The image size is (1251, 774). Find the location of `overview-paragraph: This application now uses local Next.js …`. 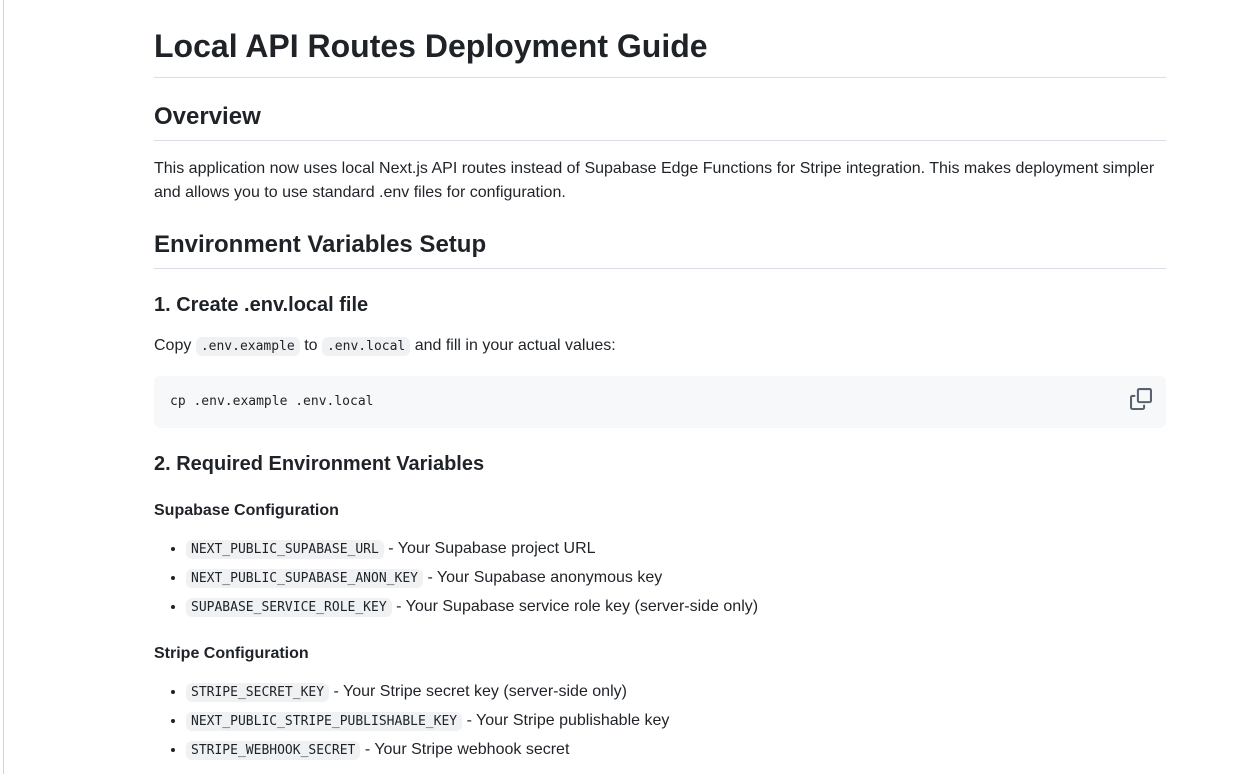

overview-paragraph: This application now uses local Next.js … is located at coordinates (654, 180).